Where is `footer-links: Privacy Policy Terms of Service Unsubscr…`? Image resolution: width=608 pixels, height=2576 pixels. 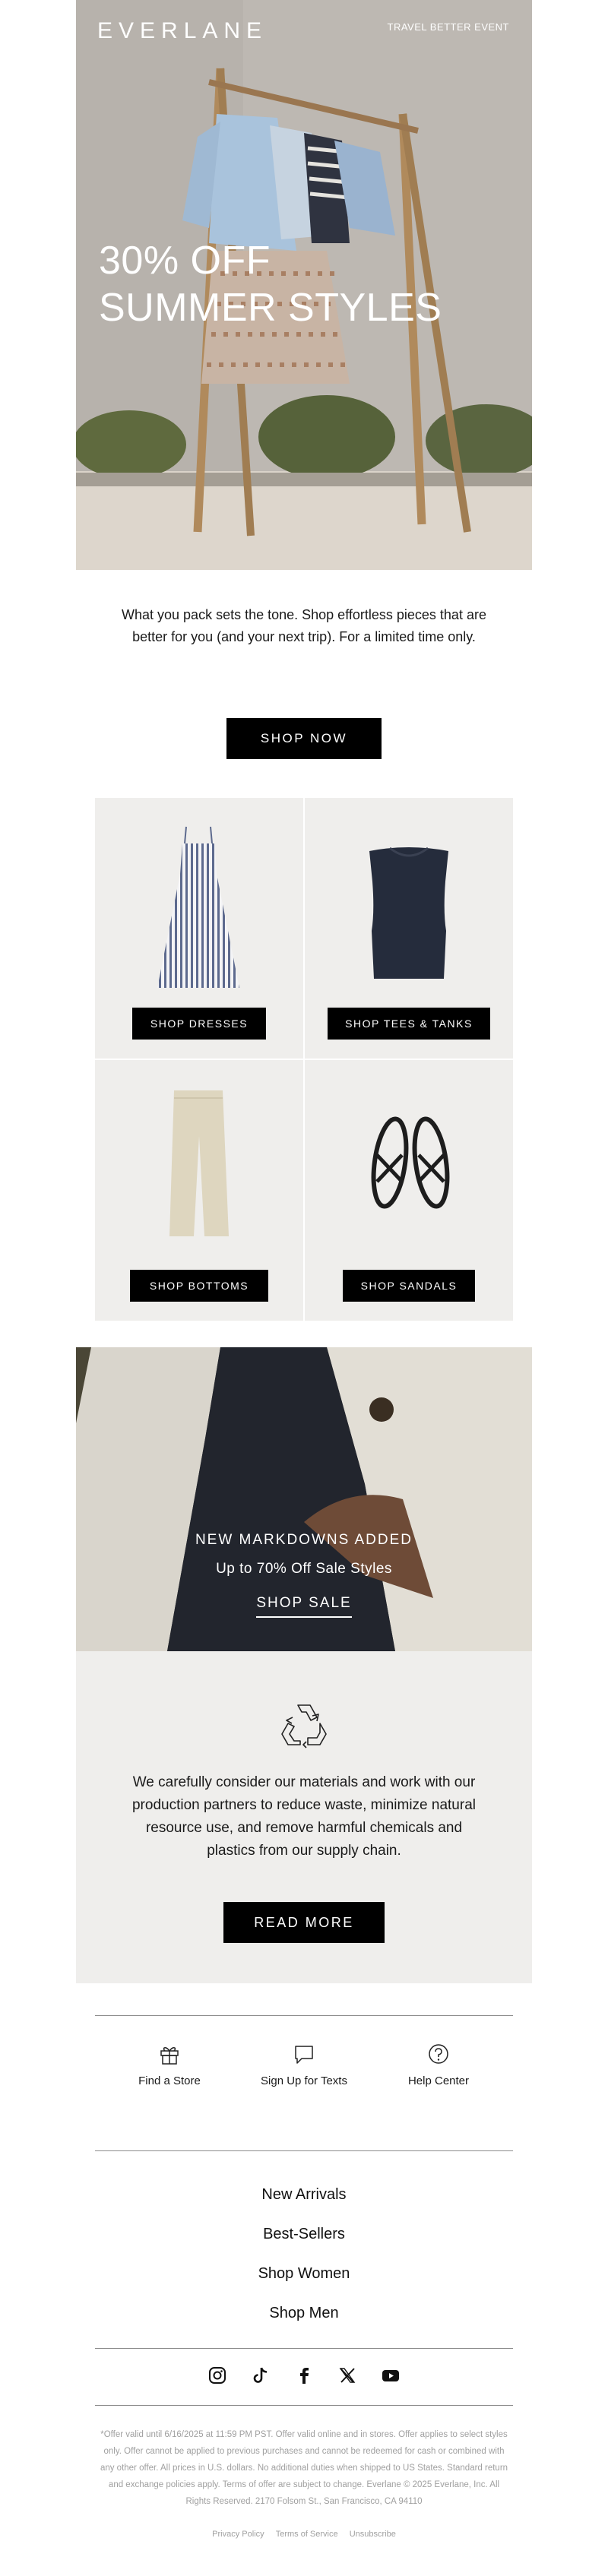
footer-links: Privacy Policy Terms of Service Unsubscr… is located at coordinates (304, 2534).